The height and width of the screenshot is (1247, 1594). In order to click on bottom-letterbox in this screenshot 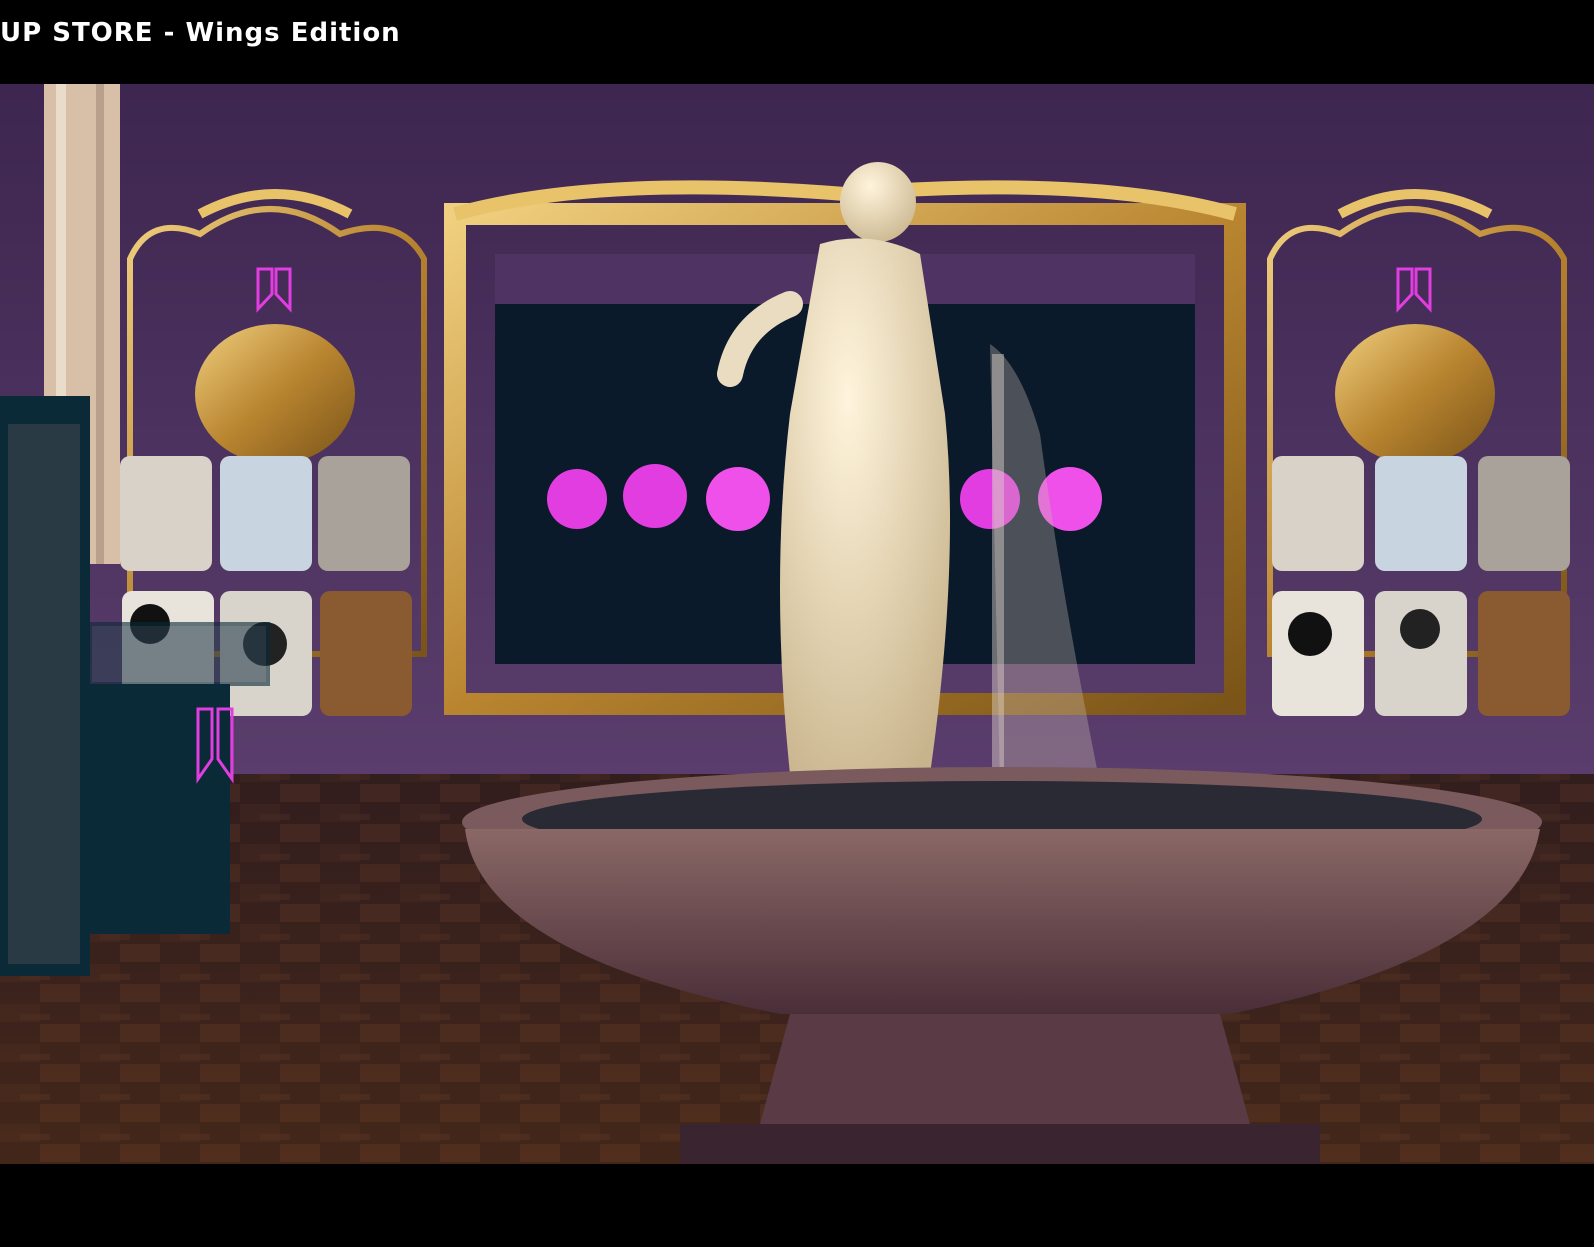, I will do `click(797, 1205)`.